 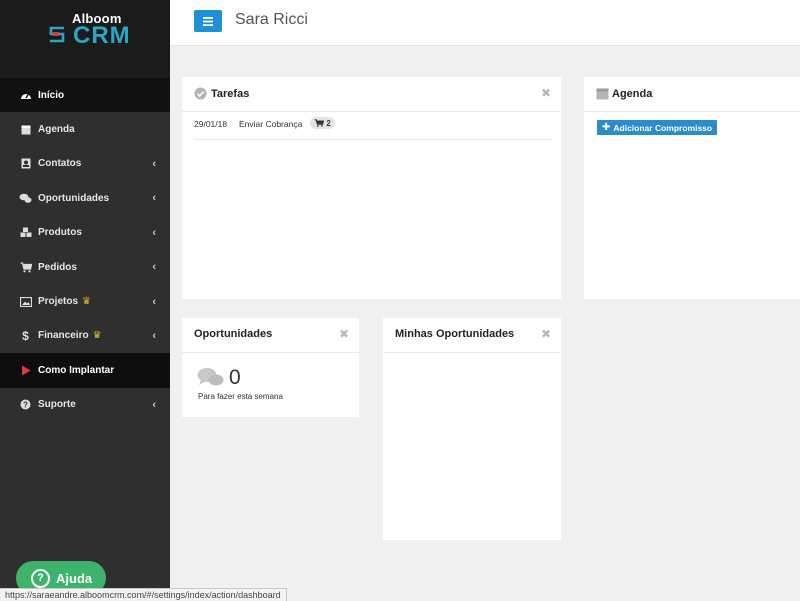 I want to click on check-circle-icon, so click(x=200, y=93).